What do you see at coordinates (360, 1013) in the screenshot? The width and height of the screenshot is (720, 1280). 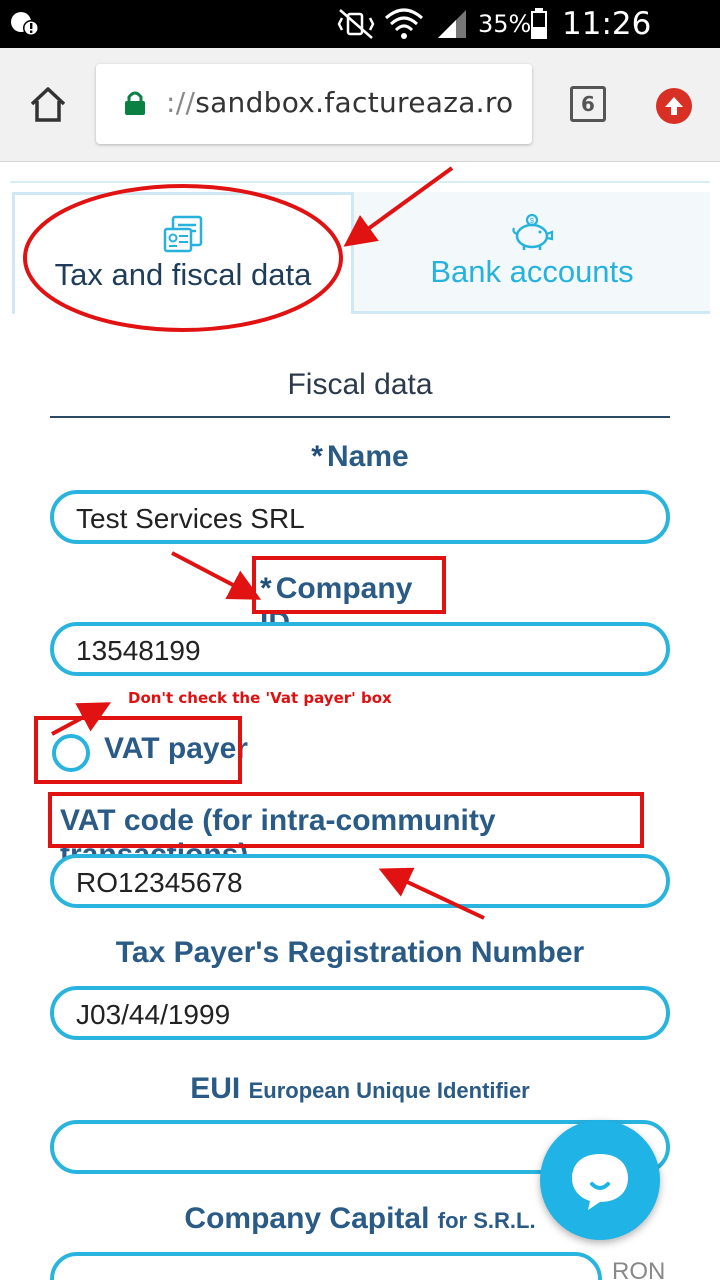 I see `registration-field: J03/44/1999` at bounding box center [360, 1013].